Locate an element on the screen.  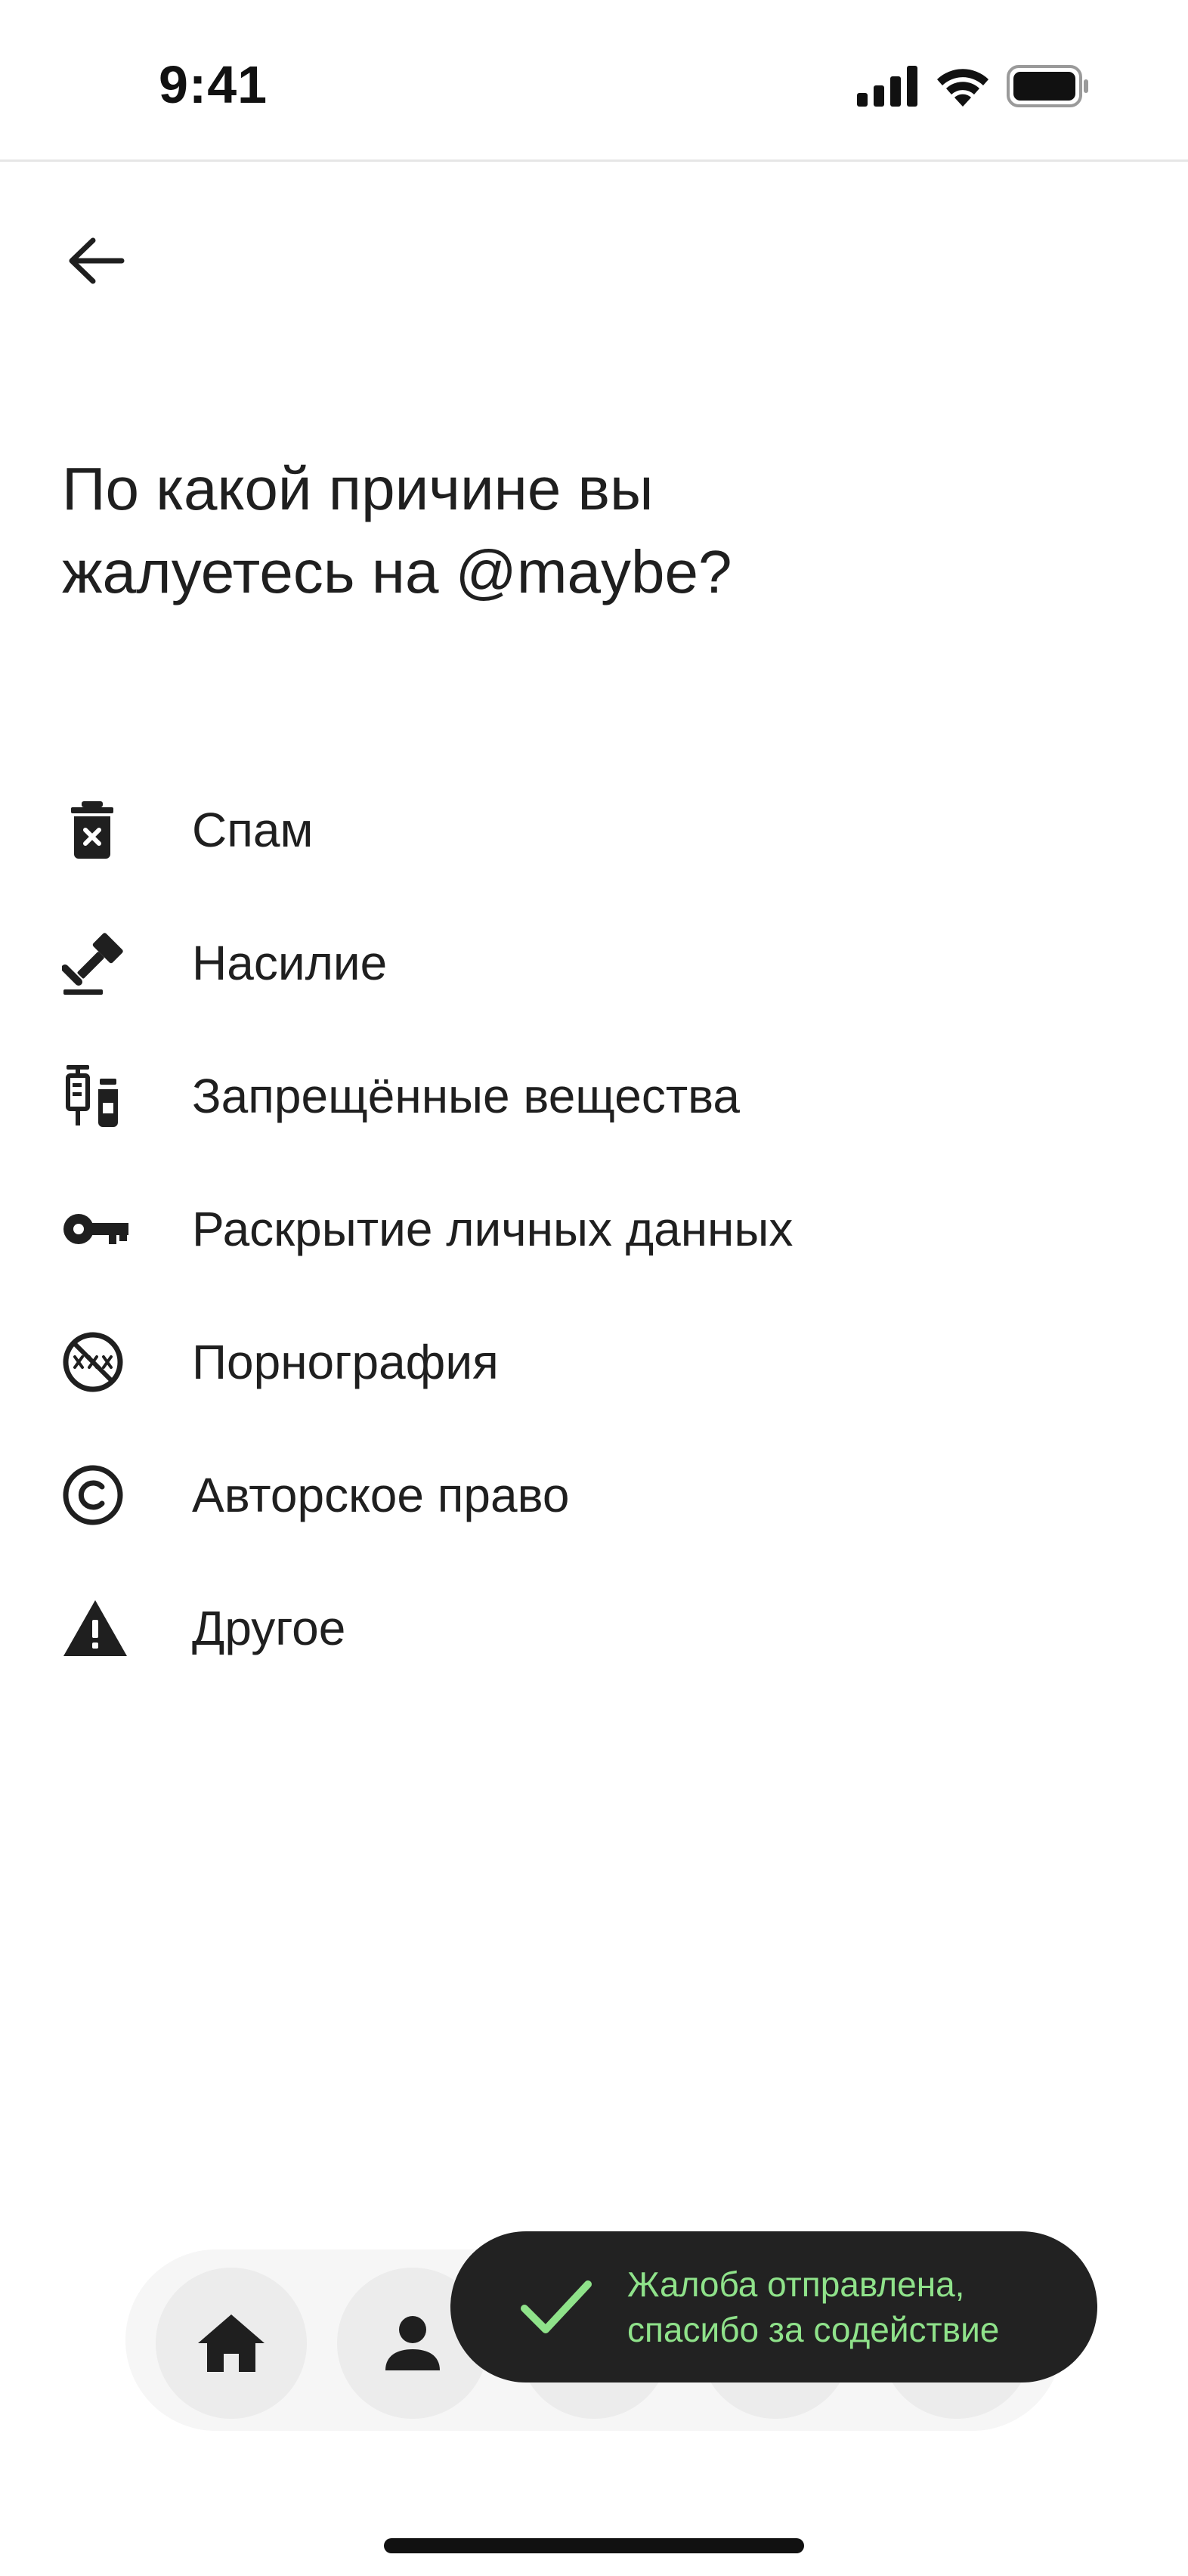
success-toast: Жалоба отправлена, спасибо за содействие is located at coordinates (774, 2306).